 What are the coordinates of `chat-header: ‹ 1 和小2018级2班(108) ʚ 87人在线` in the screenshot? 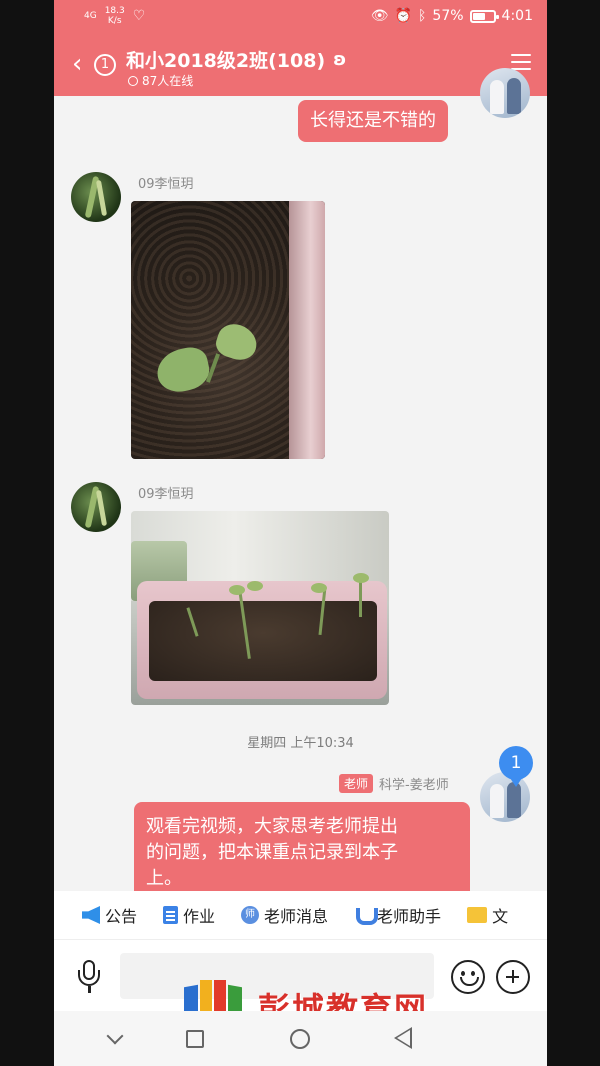 It's located at (300, 66).